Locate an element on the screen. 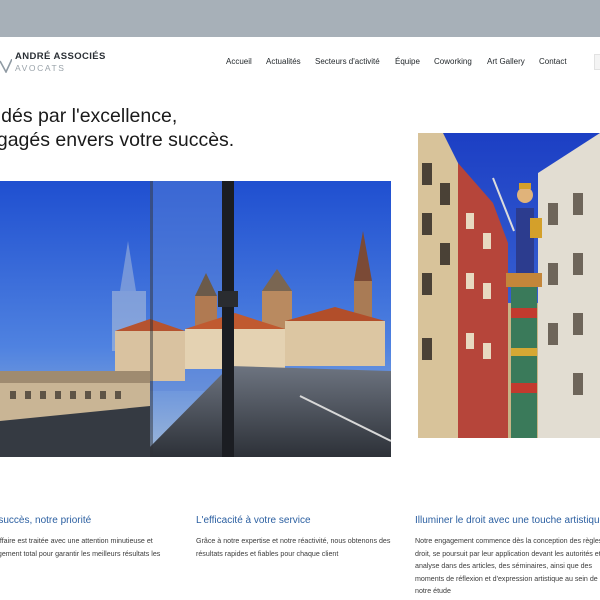 The image size is (600, 600). hero-title-line-2: ngagés envers votre succès. is located at coordinates (117, 140).